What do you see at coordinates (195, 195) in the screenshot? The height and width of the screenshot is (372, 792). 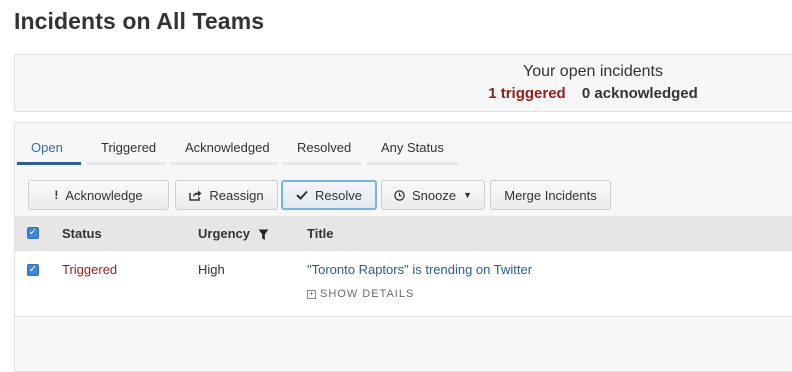 I see `share-icon` at bounding box center [195, 195].